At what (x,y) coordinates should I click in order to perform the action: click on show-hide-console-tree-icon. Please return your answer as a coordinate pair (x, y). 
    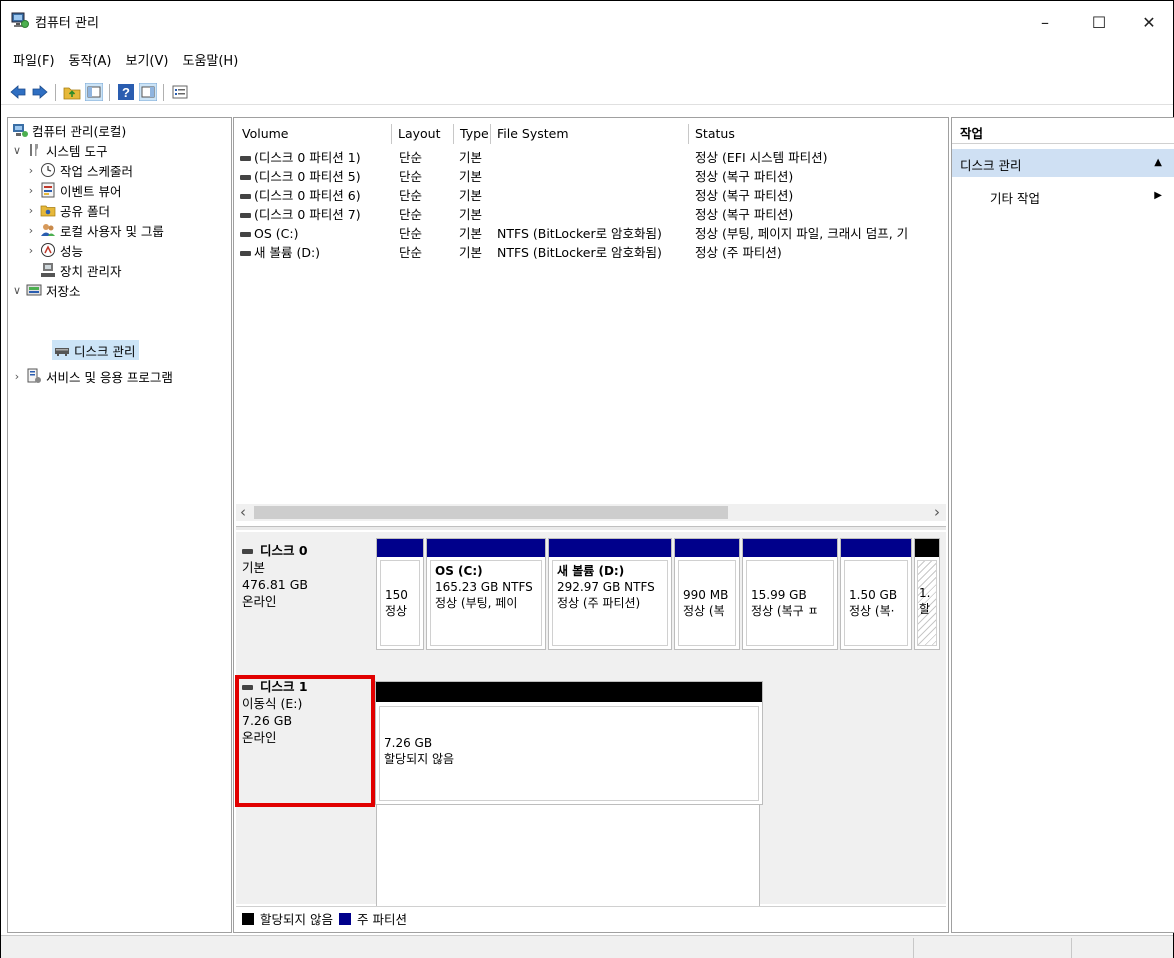
    Looking at the image, I should click on (94, 92).